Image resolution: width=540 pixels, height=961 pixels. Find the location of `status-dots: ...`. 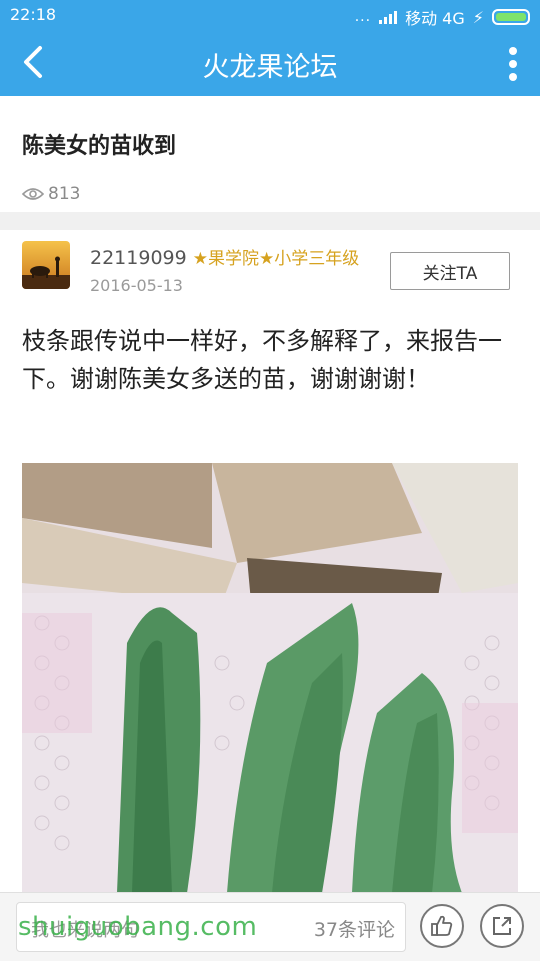

status-dots: ... is located at coordinates (363, 17).